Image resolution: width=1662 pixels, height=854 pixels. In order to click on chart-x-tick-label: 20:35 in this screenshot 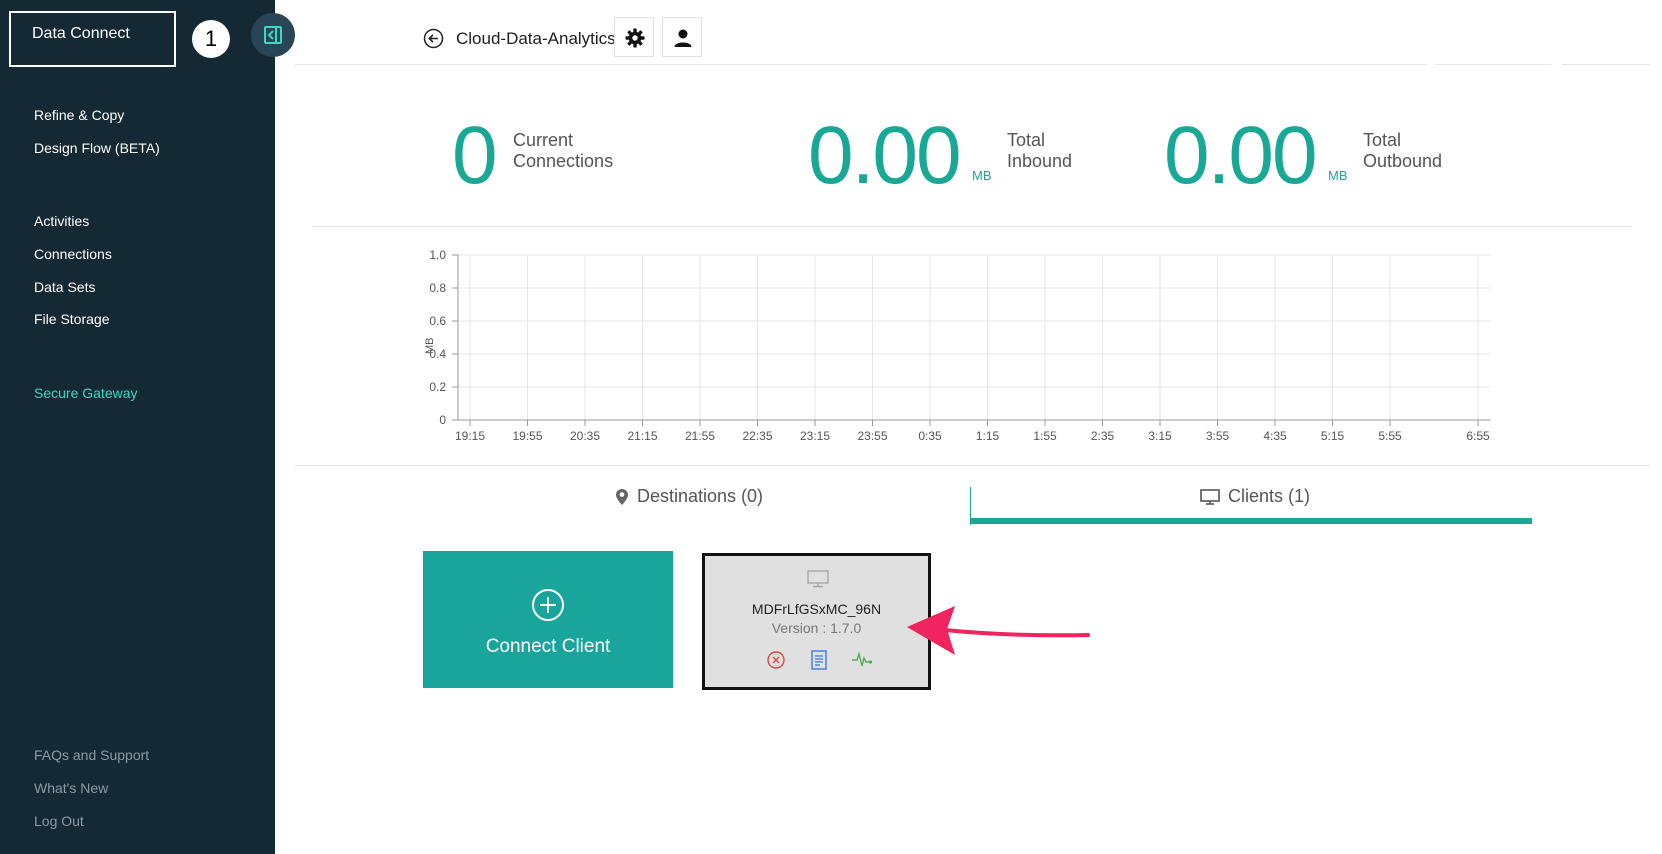, I will do `click(585, 436)`.